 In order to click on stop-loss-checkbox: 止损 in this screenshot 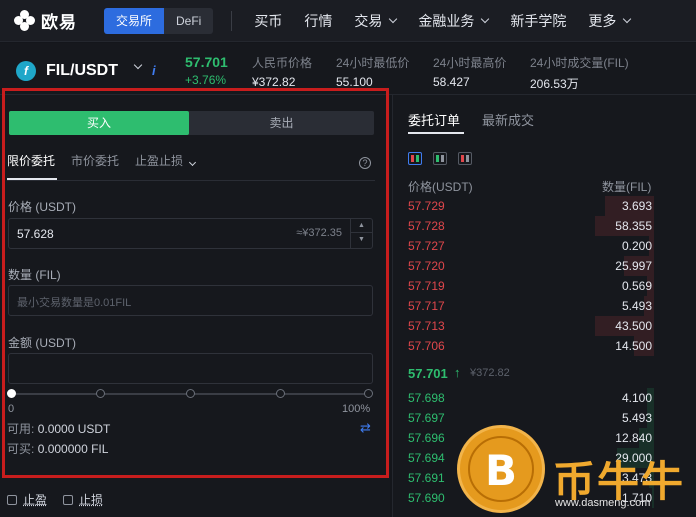, I will do `click(83, 499)`.